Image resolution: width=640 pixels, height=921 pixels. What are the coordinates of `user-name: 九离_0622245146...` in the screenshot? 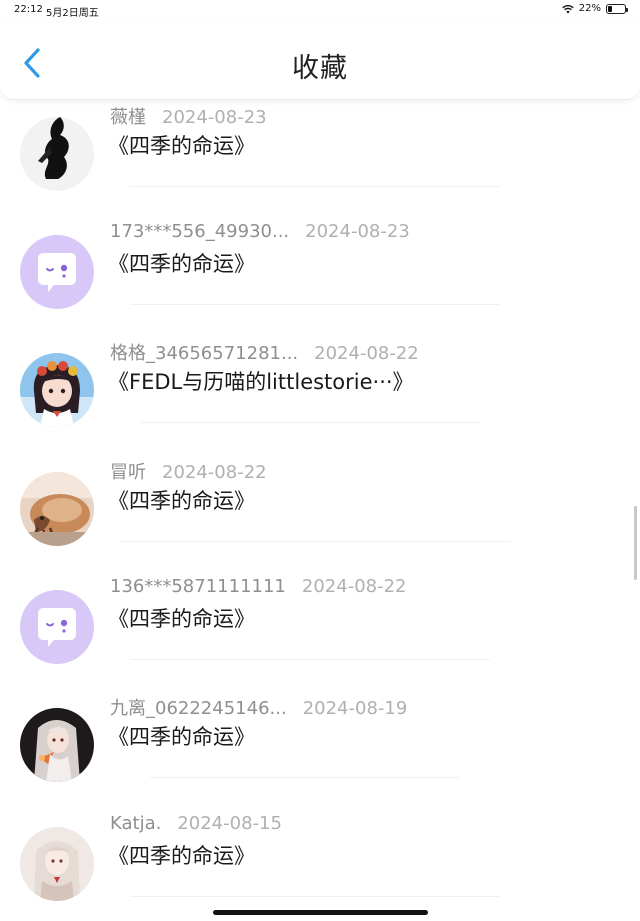 It's located at (198, 708).